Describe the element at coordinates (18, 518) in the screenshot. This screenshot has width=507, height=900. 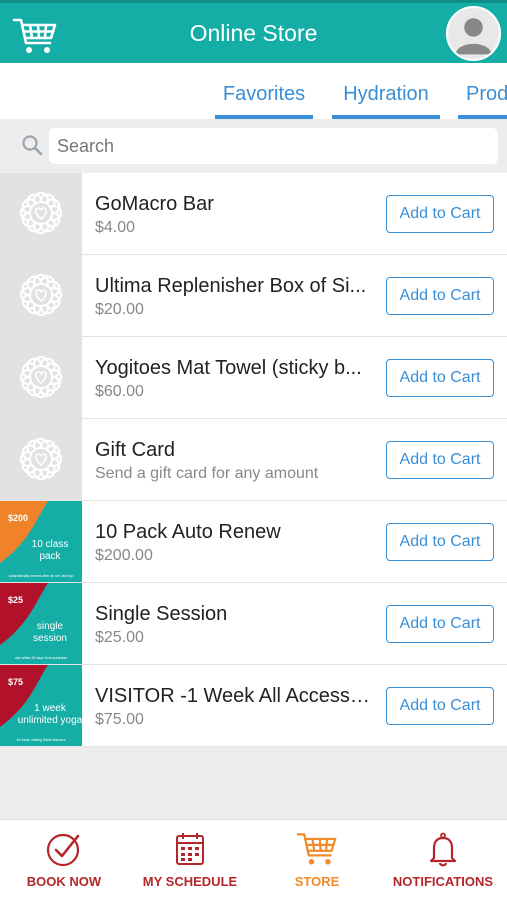
I see `promo-price: $200` at that location.